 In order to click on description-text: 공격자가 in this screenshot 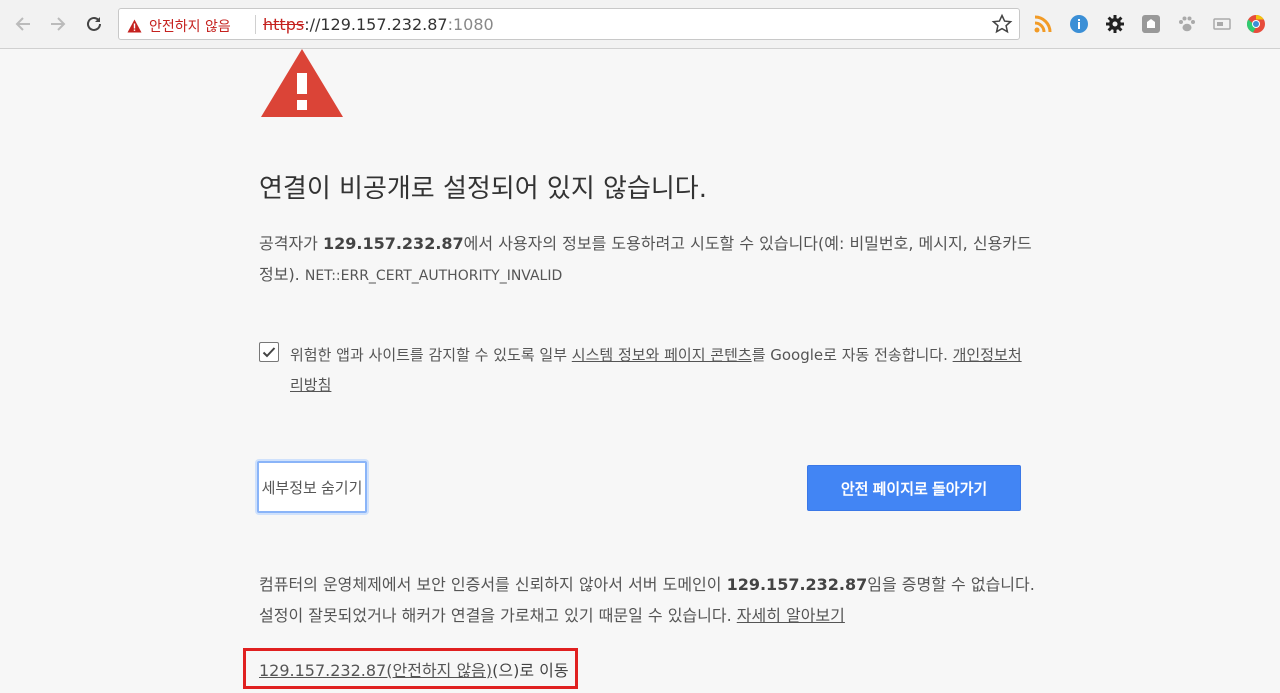, I will do `click(291, 243)`.